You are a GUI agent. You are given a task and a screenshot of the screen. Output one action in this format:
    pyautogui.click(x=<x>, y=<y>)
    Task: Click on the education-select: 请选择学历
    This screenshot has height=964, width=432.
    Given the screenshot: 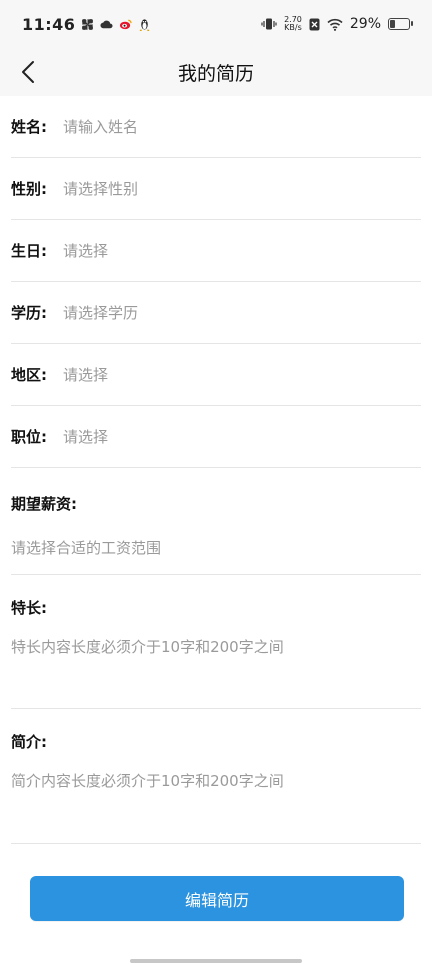 What is the action you would take?
    pyautogui.click(x=242, y=312)
    